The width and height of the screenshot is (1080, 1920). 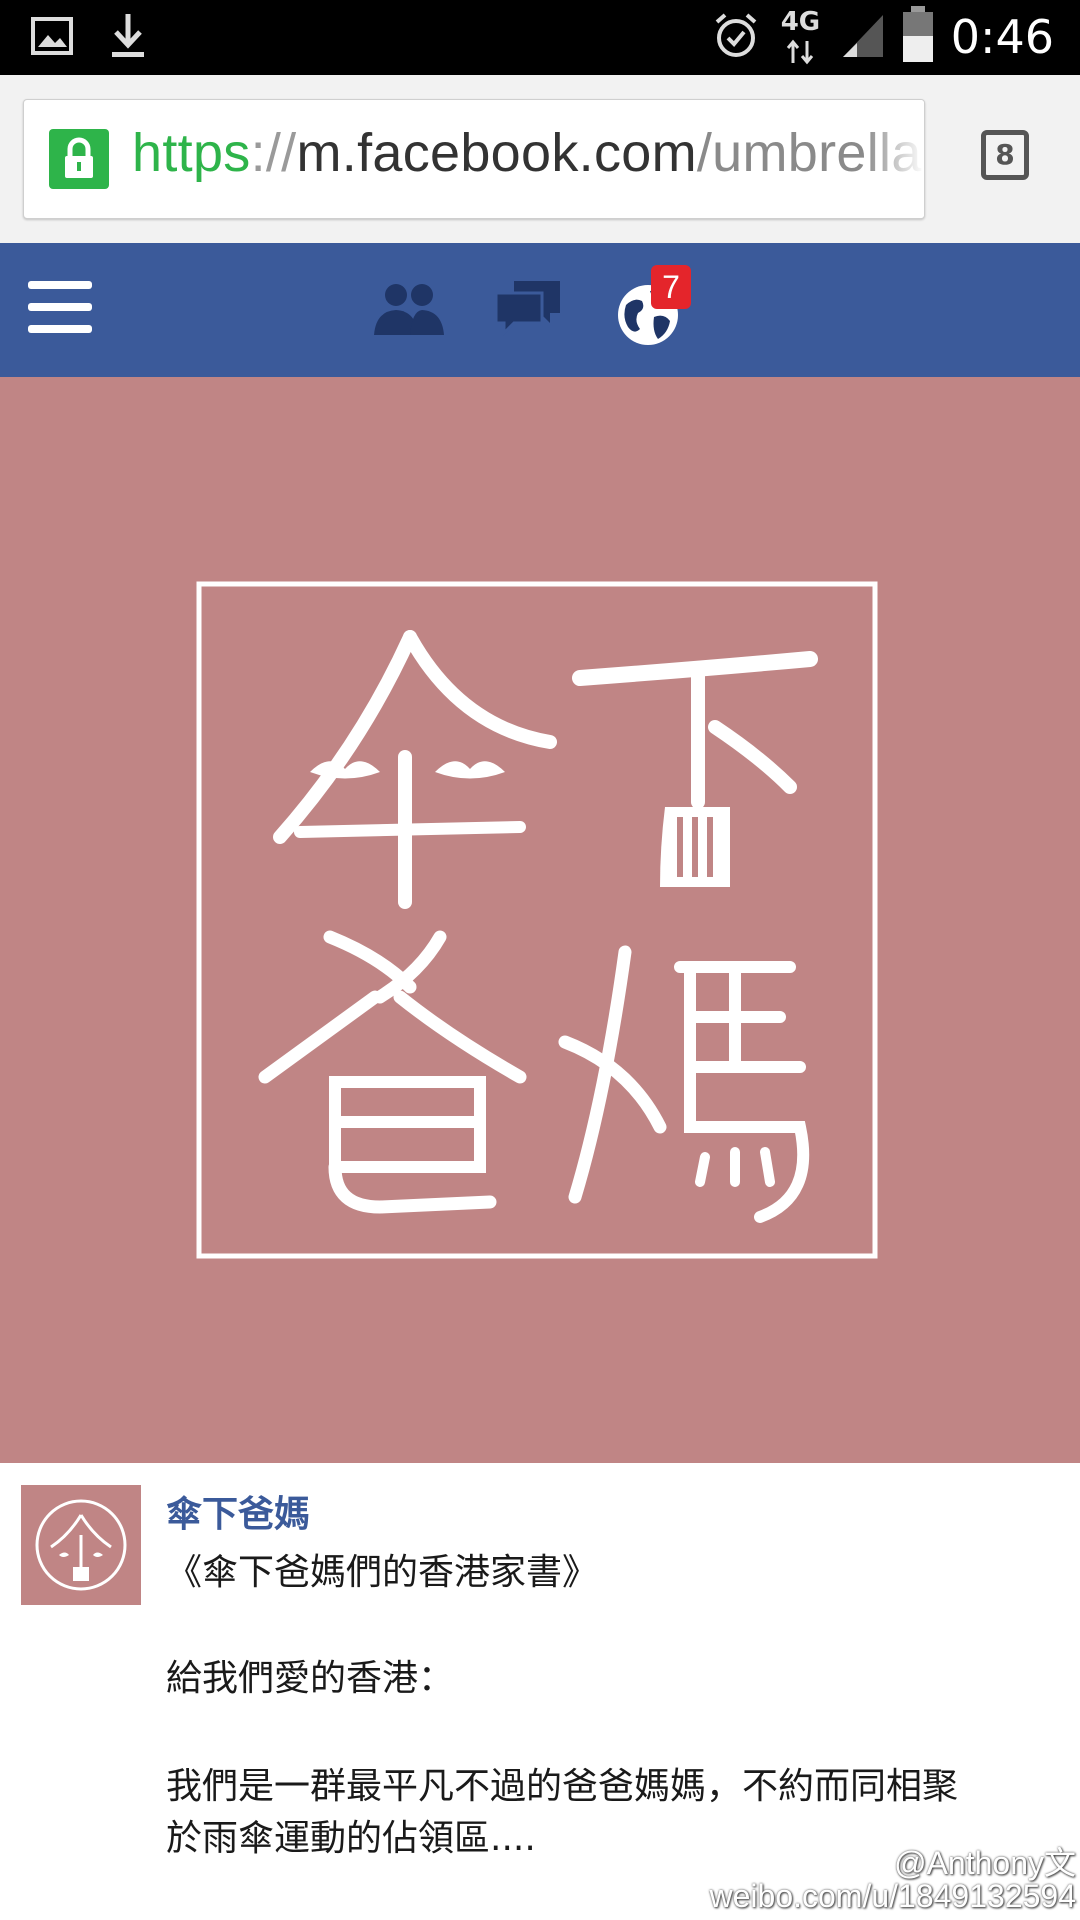 I want to click on menu-icon, so click(x=60, y=309).